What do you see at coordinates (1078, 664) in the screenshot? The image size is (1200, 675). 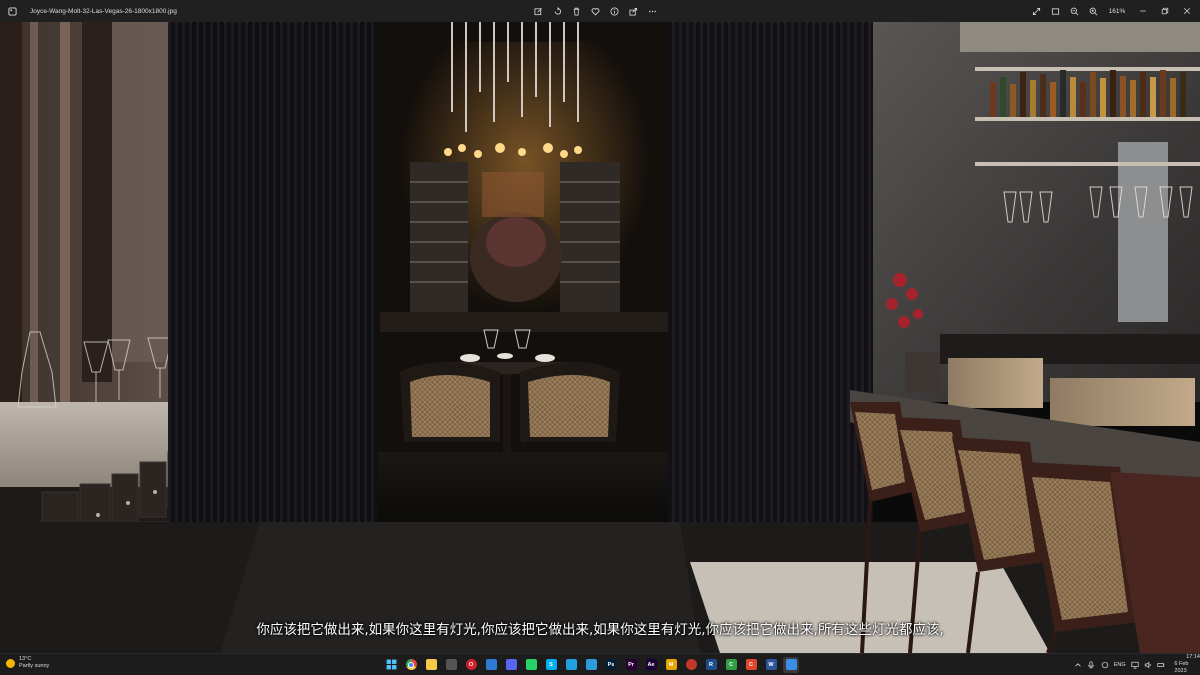 I see `chevron-up-icon` at bounding box center [1078, 664].